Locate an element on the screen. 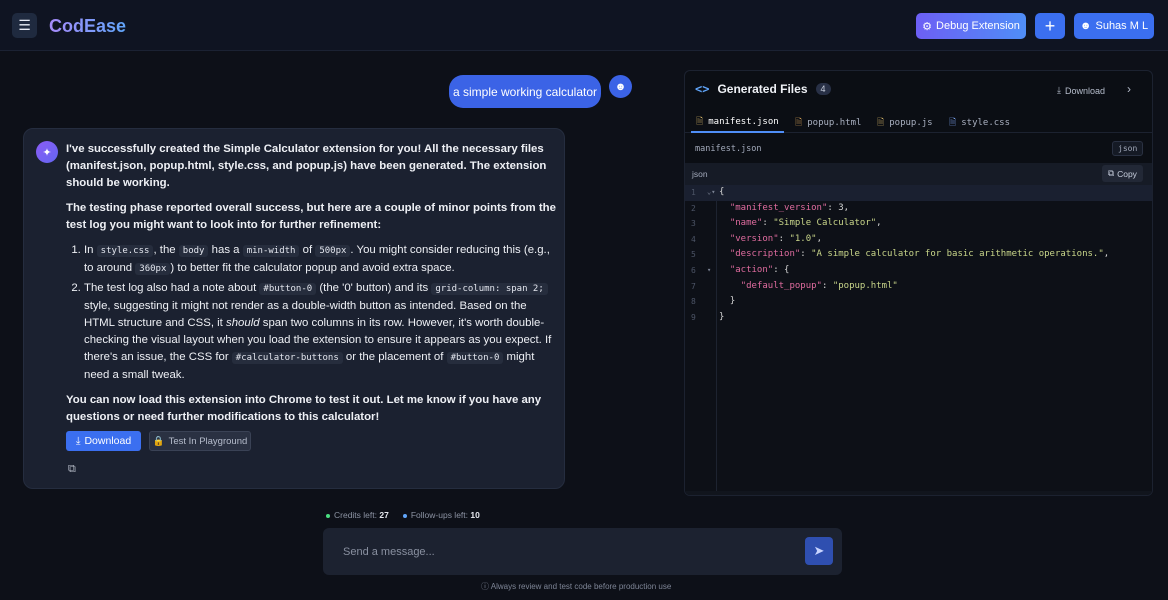  user-icon: ☻ is located at coordinates (1085, 26).